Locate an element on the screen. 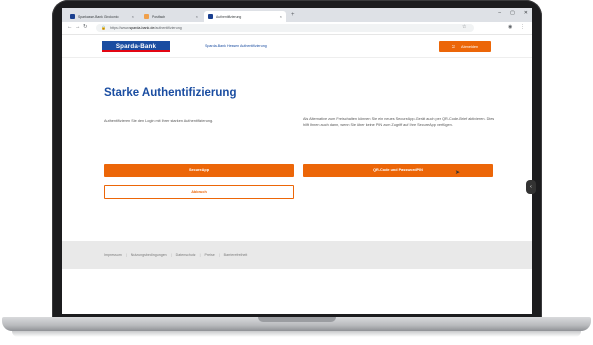 This screenshot has width=593, height=345. profile-icon: ◉ is located at coordinates (510, 27).